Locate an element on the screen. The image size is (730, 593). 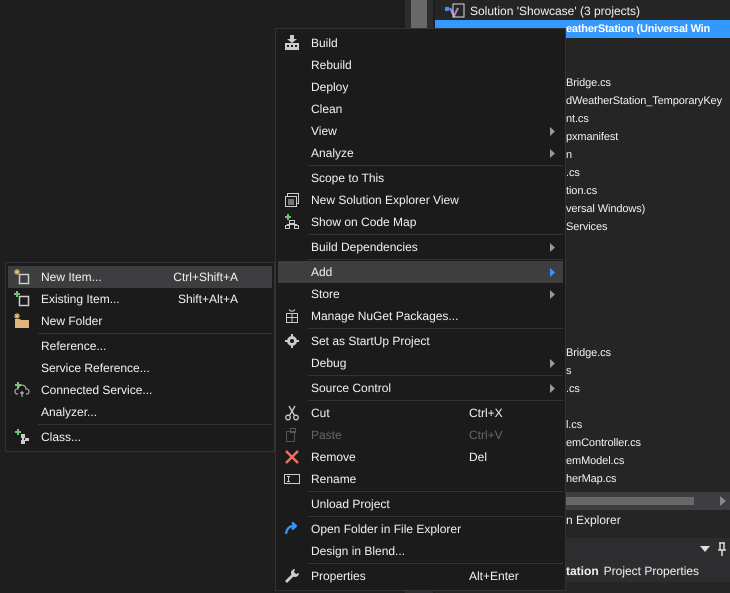
curved-arrow-icon is located at coordinates (292, 529).